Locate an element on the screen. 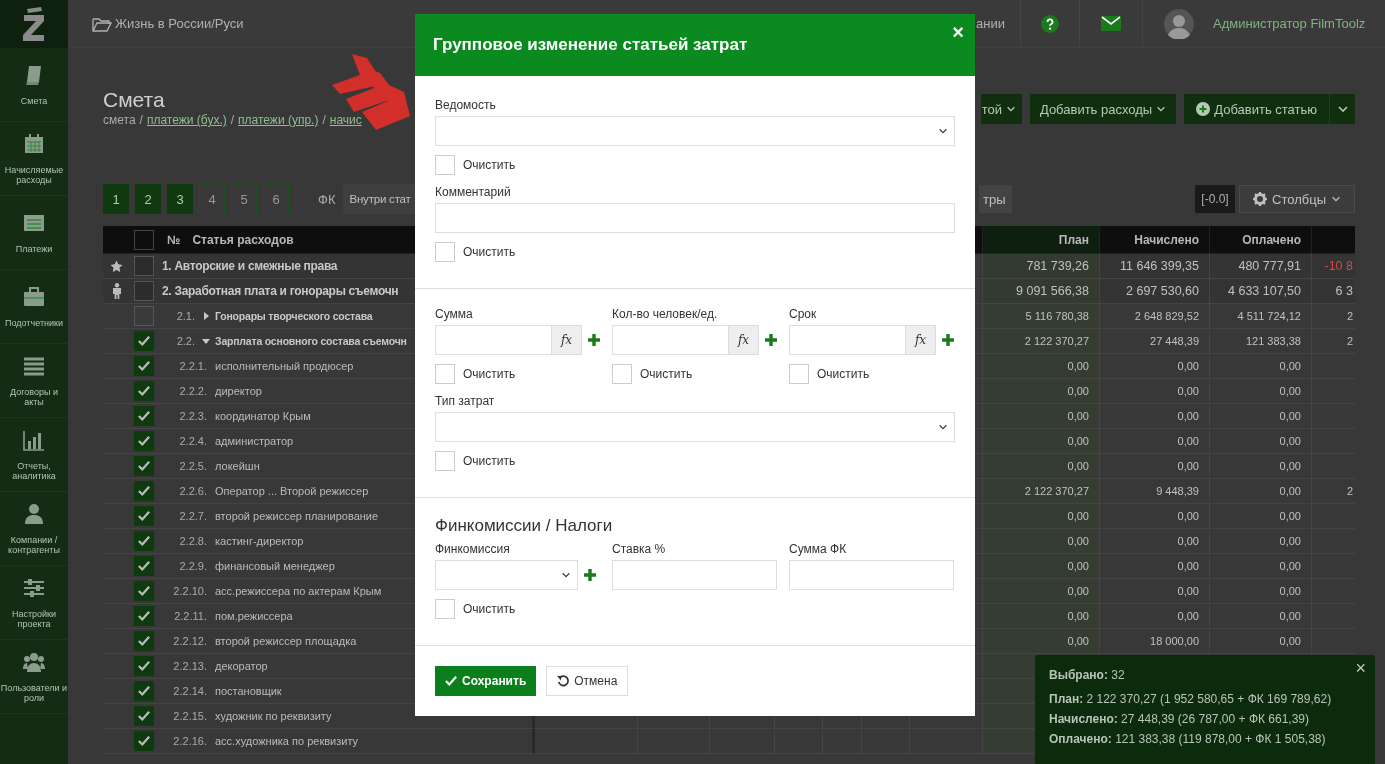  level-tab: 1 is located at coordinates (116, 199).